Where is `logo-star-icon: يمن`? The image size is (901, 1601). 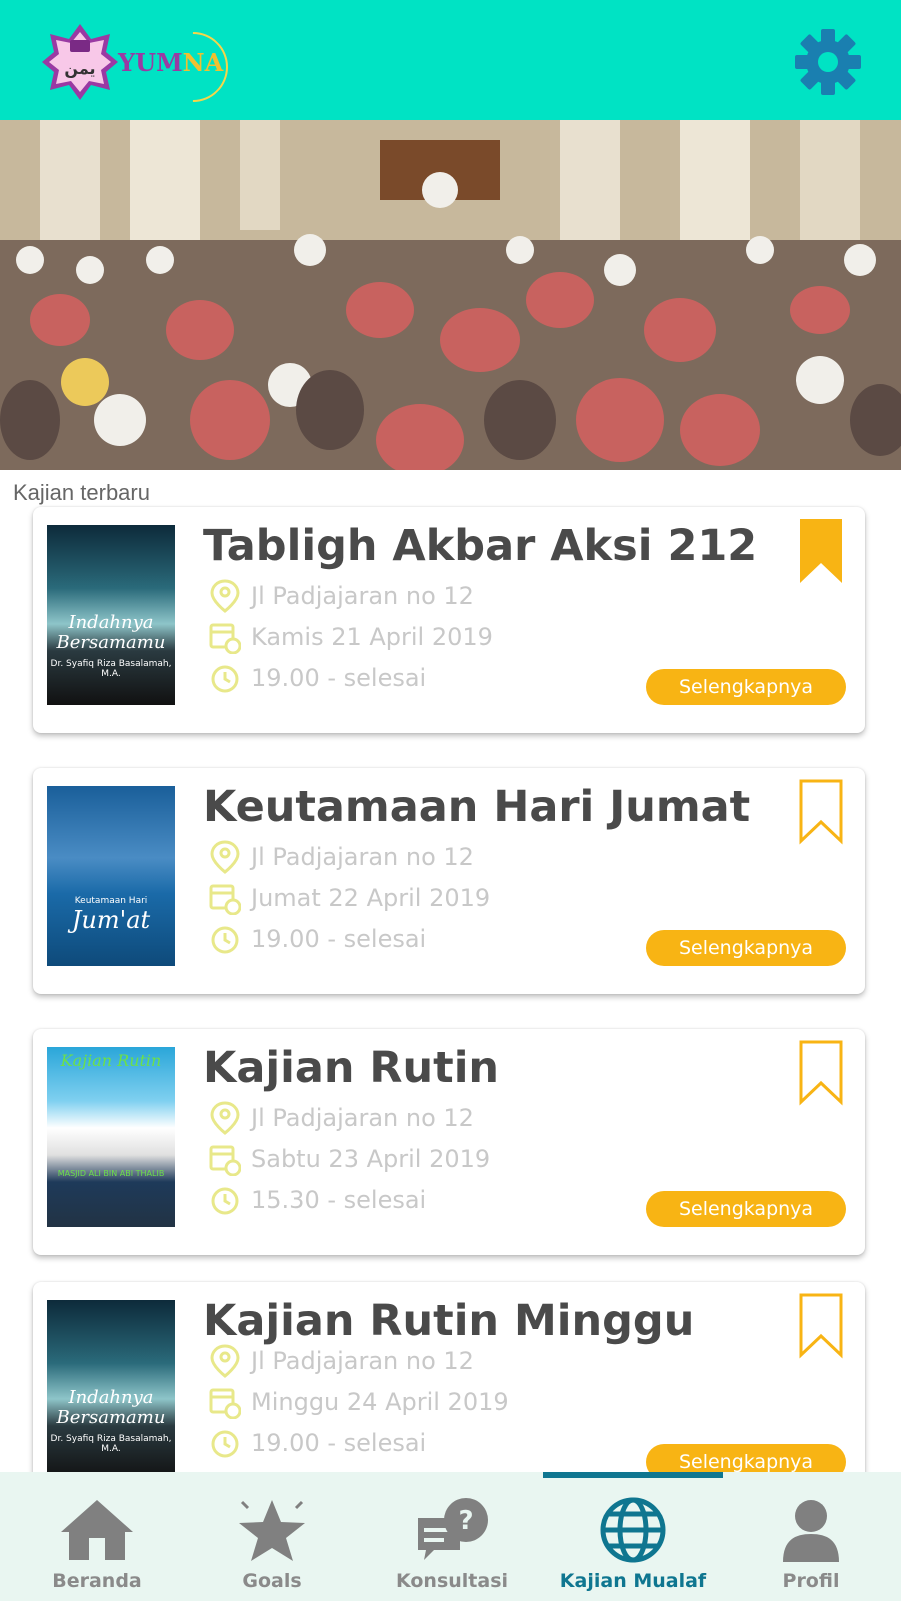 logo-star-icon: يمن is located at coordinates (80, 62).